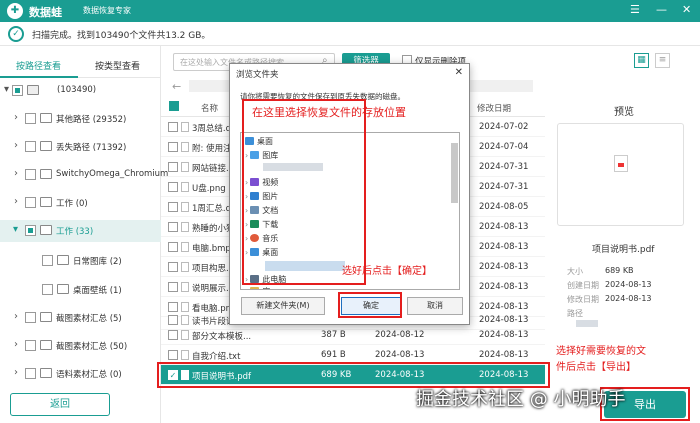  I want to click on new-folder-button: 新建文件夹(M), so click(283, 306).